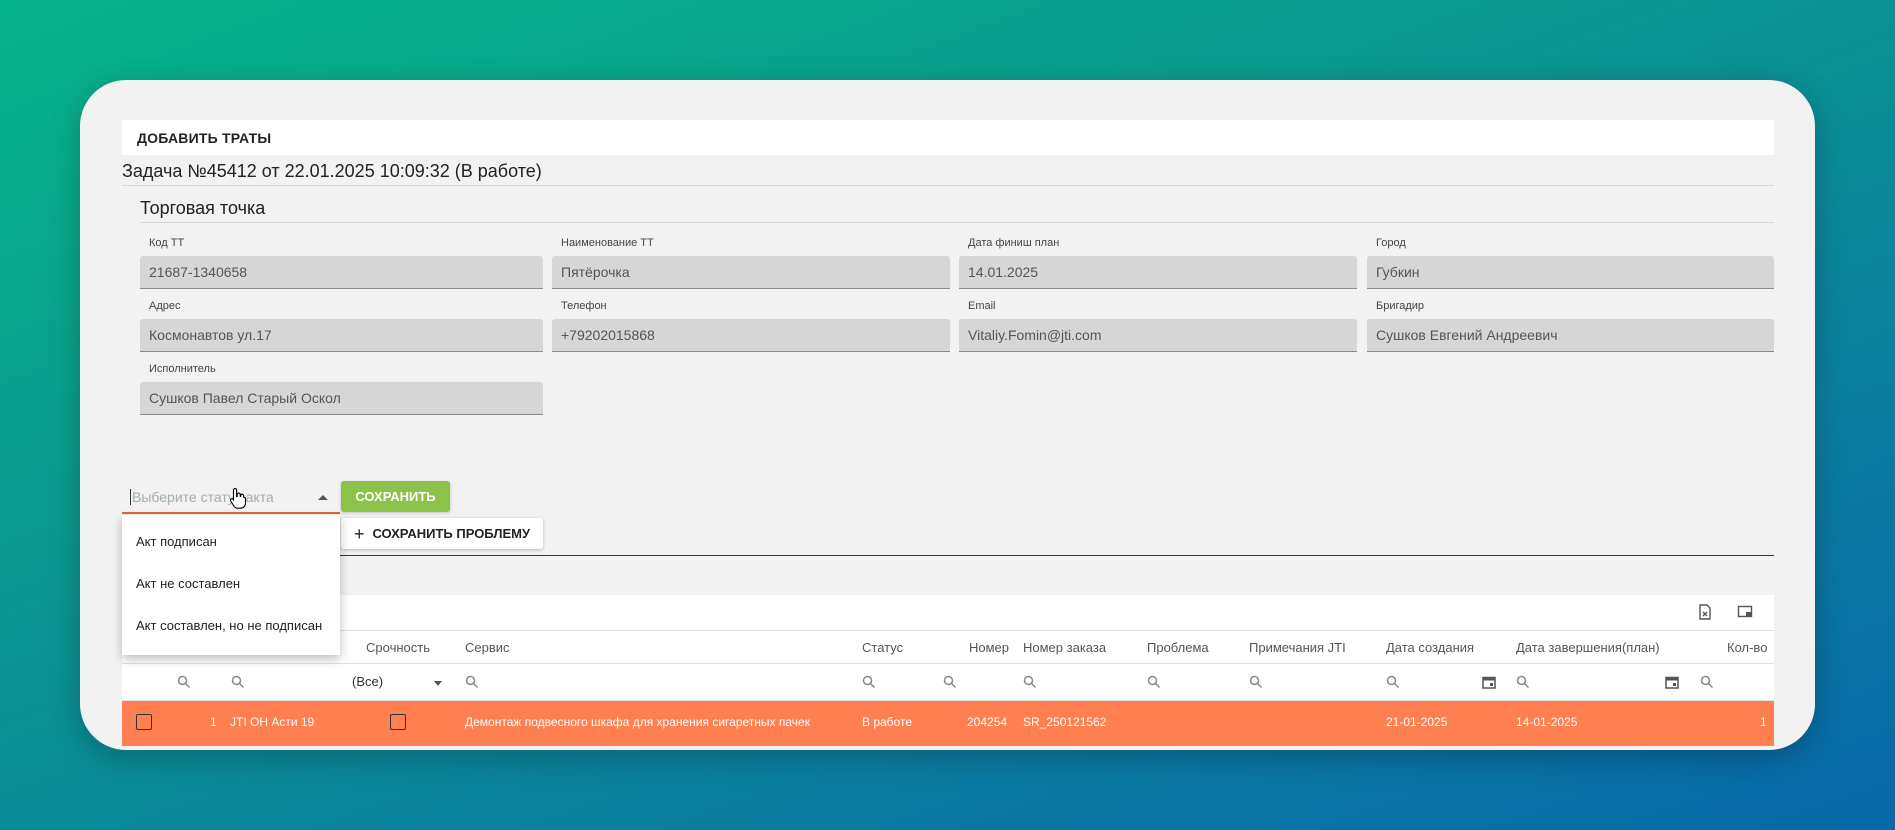 The height and width of the screenshot is (830, 1895). I want to click on dropdown-option-drawn-not-signed: Акт составлен, но не подписан, so click(231, 626).